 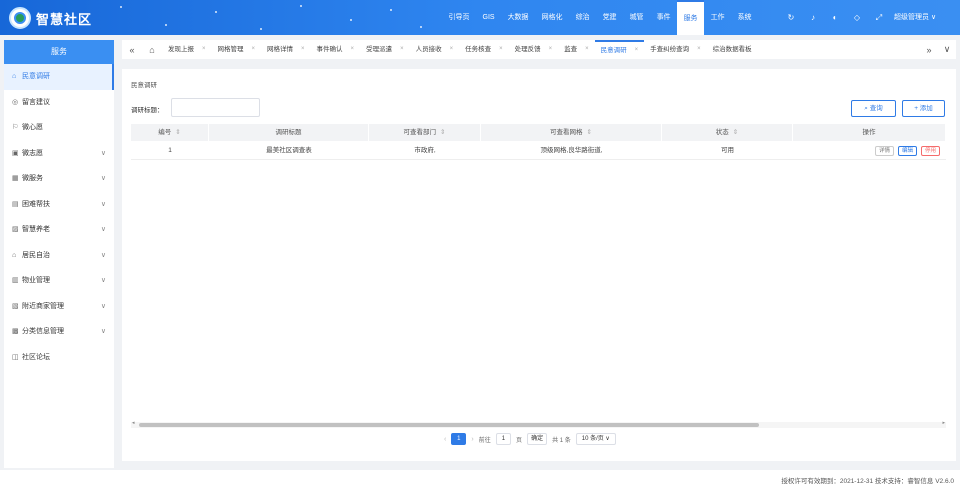 What do you see at coordinates (379, 49) in the screenshot?
I see `tab-label: 受理派遣` at bounding box center [379, 49].